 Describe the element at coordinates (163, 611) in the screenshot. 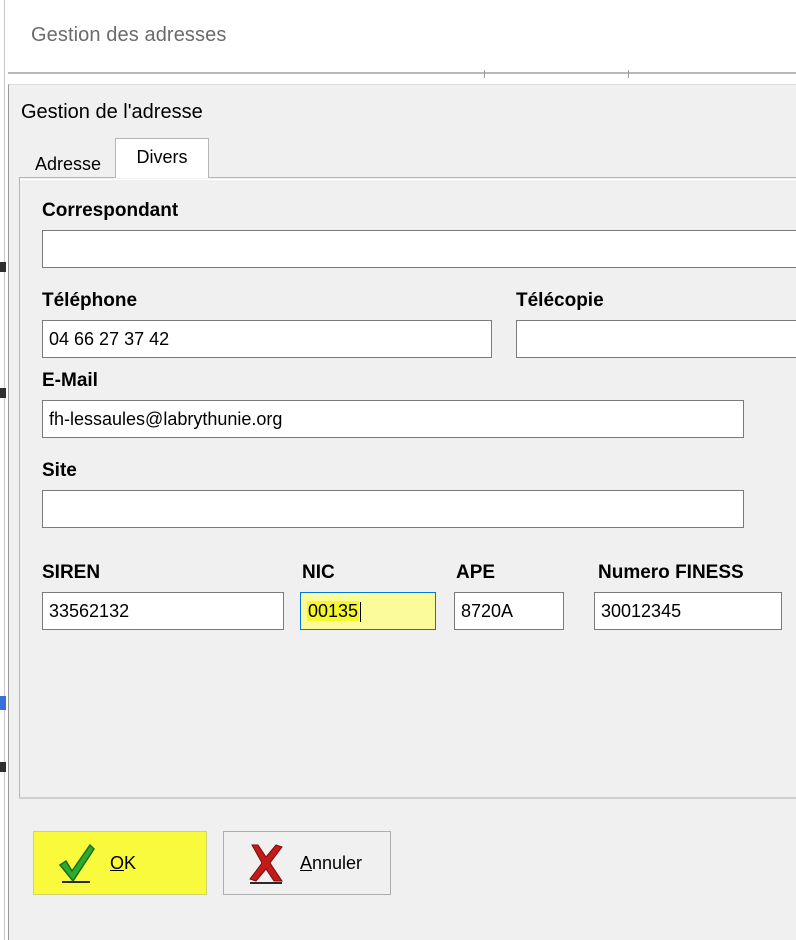

I see `siren-input: 33562132` at that location.